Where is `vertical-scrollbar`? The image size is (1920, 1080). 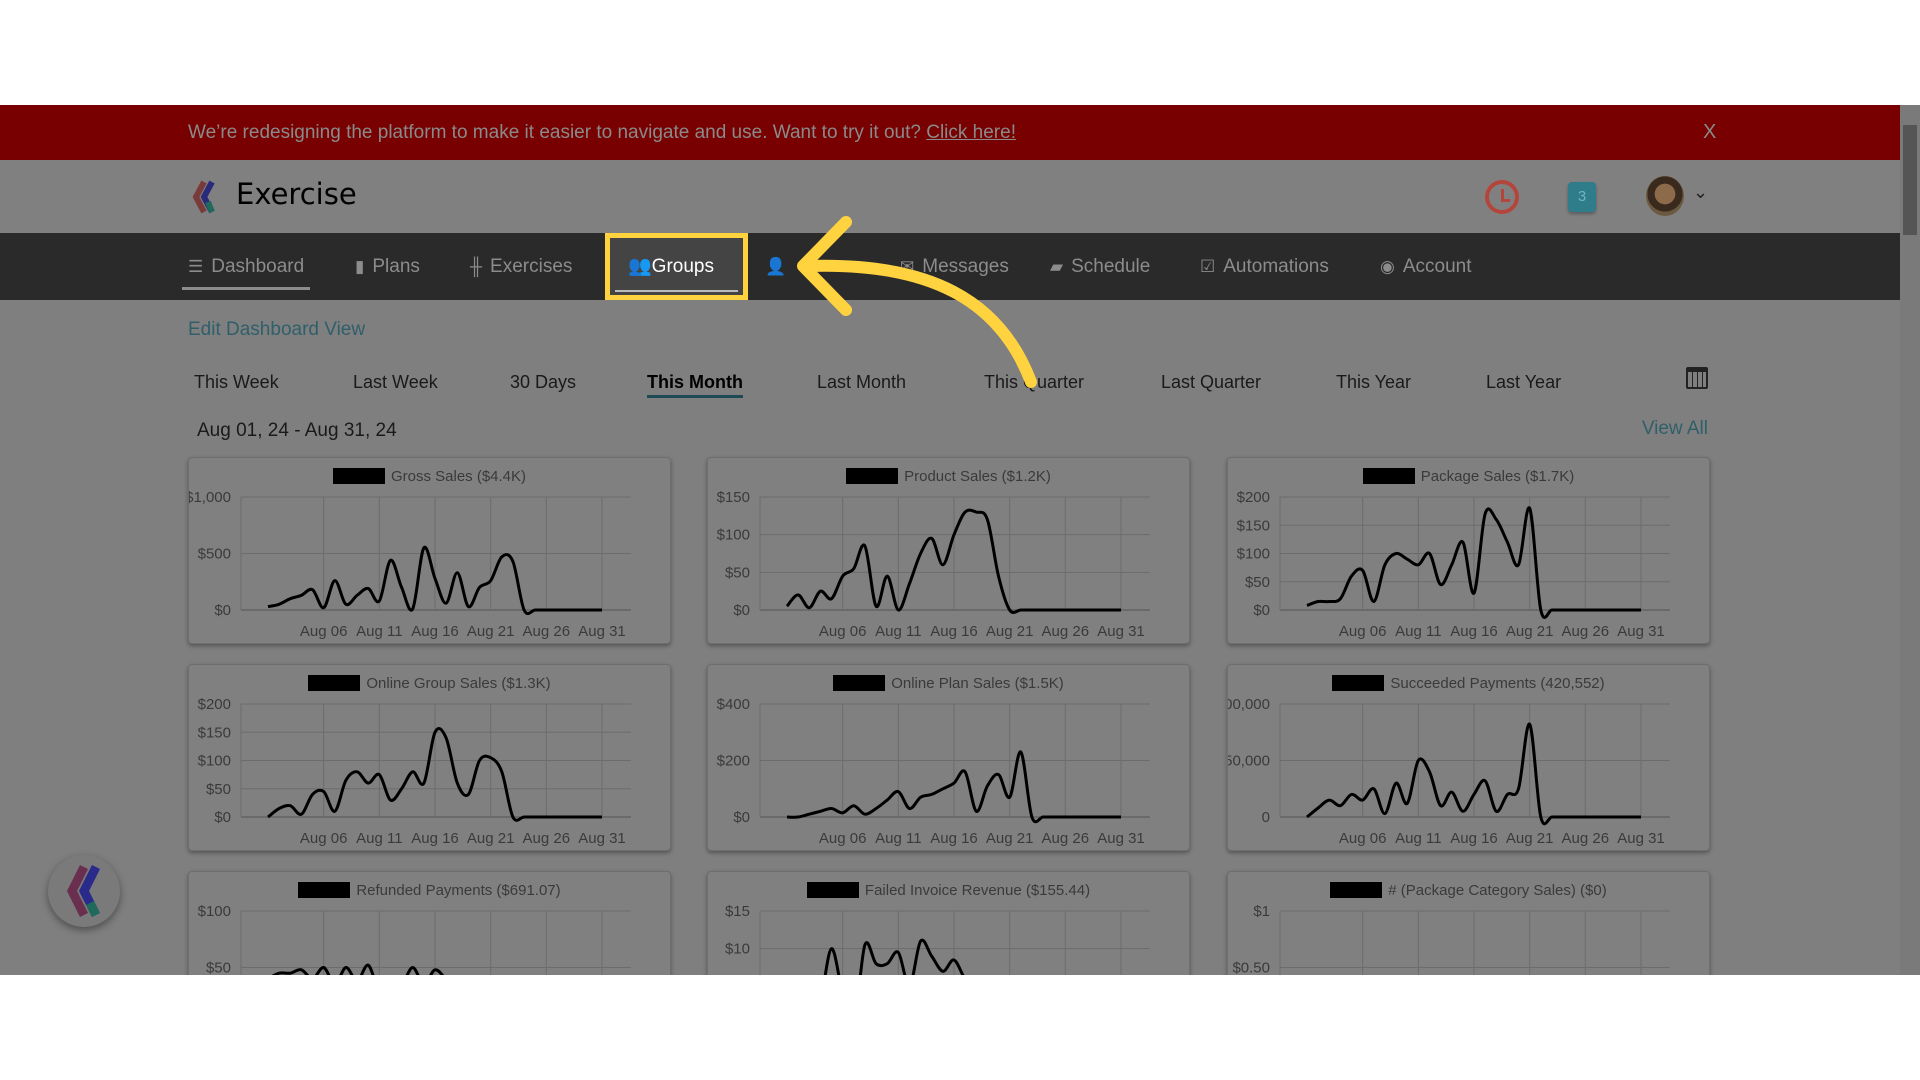
vertical-scrollbar is located at coordinates (1910, 540).